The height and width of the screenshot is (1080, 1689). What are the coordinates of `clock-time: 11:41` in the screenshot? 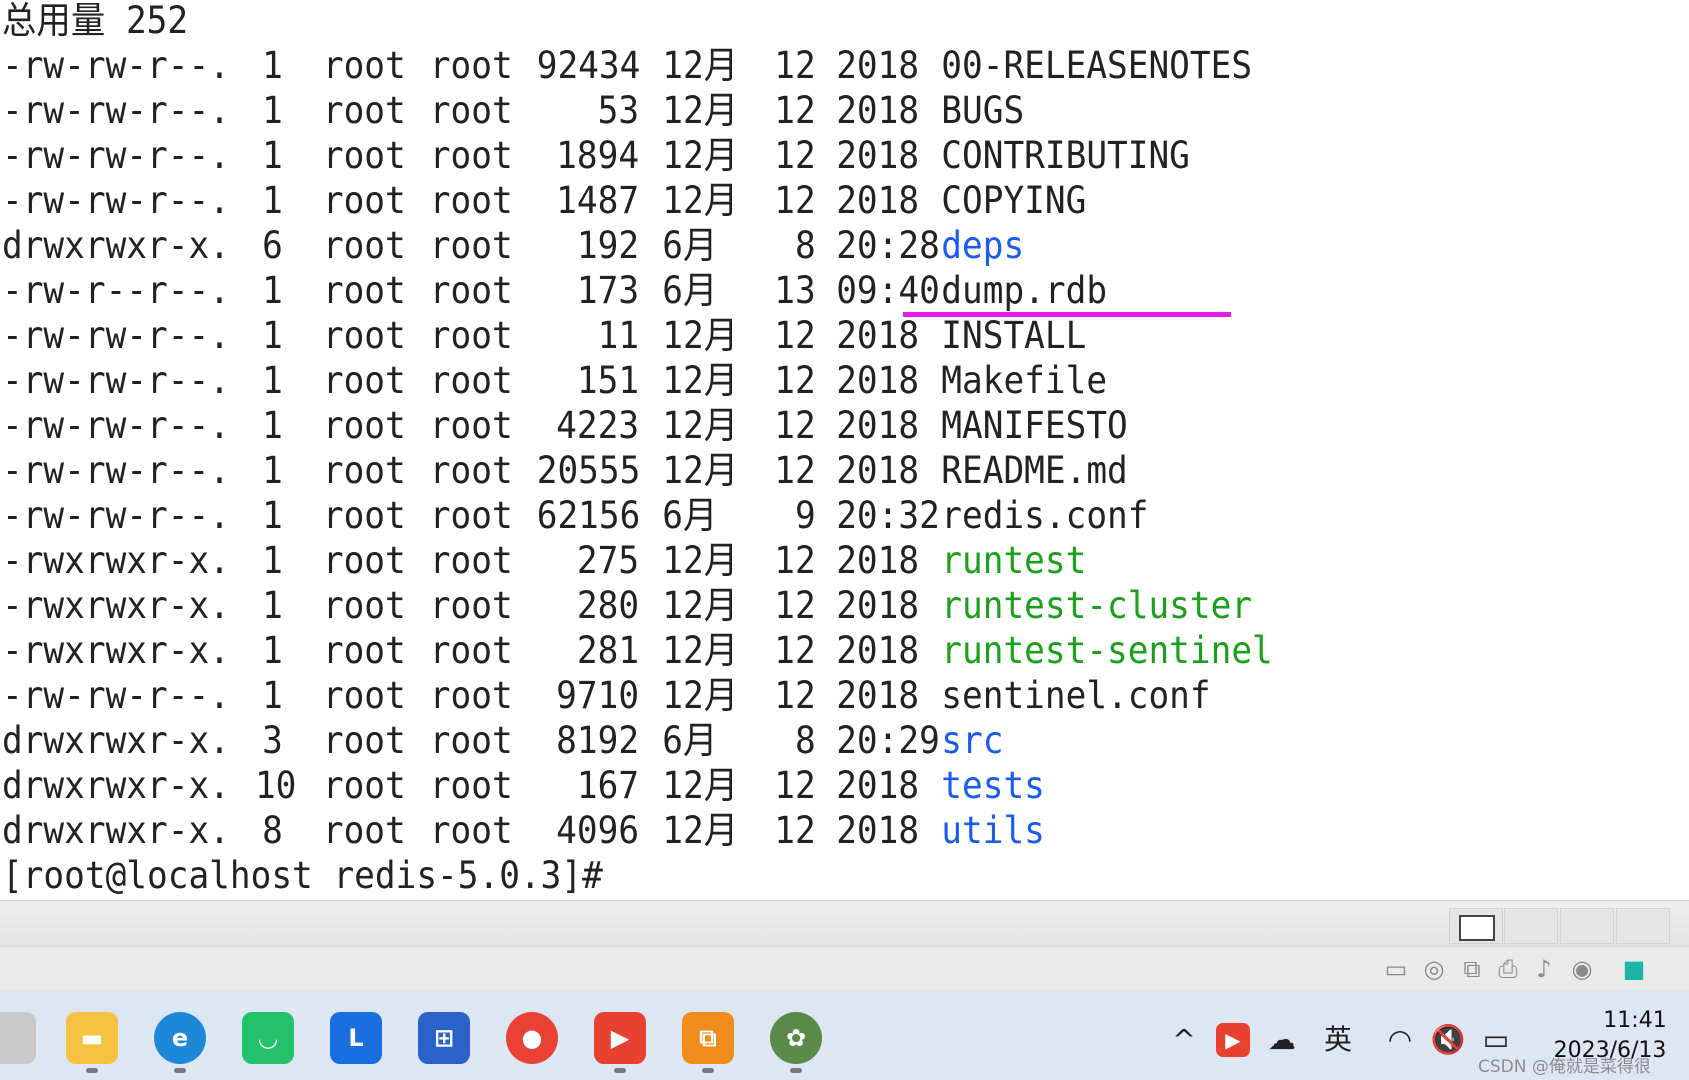 It's located at (1635, 1020).